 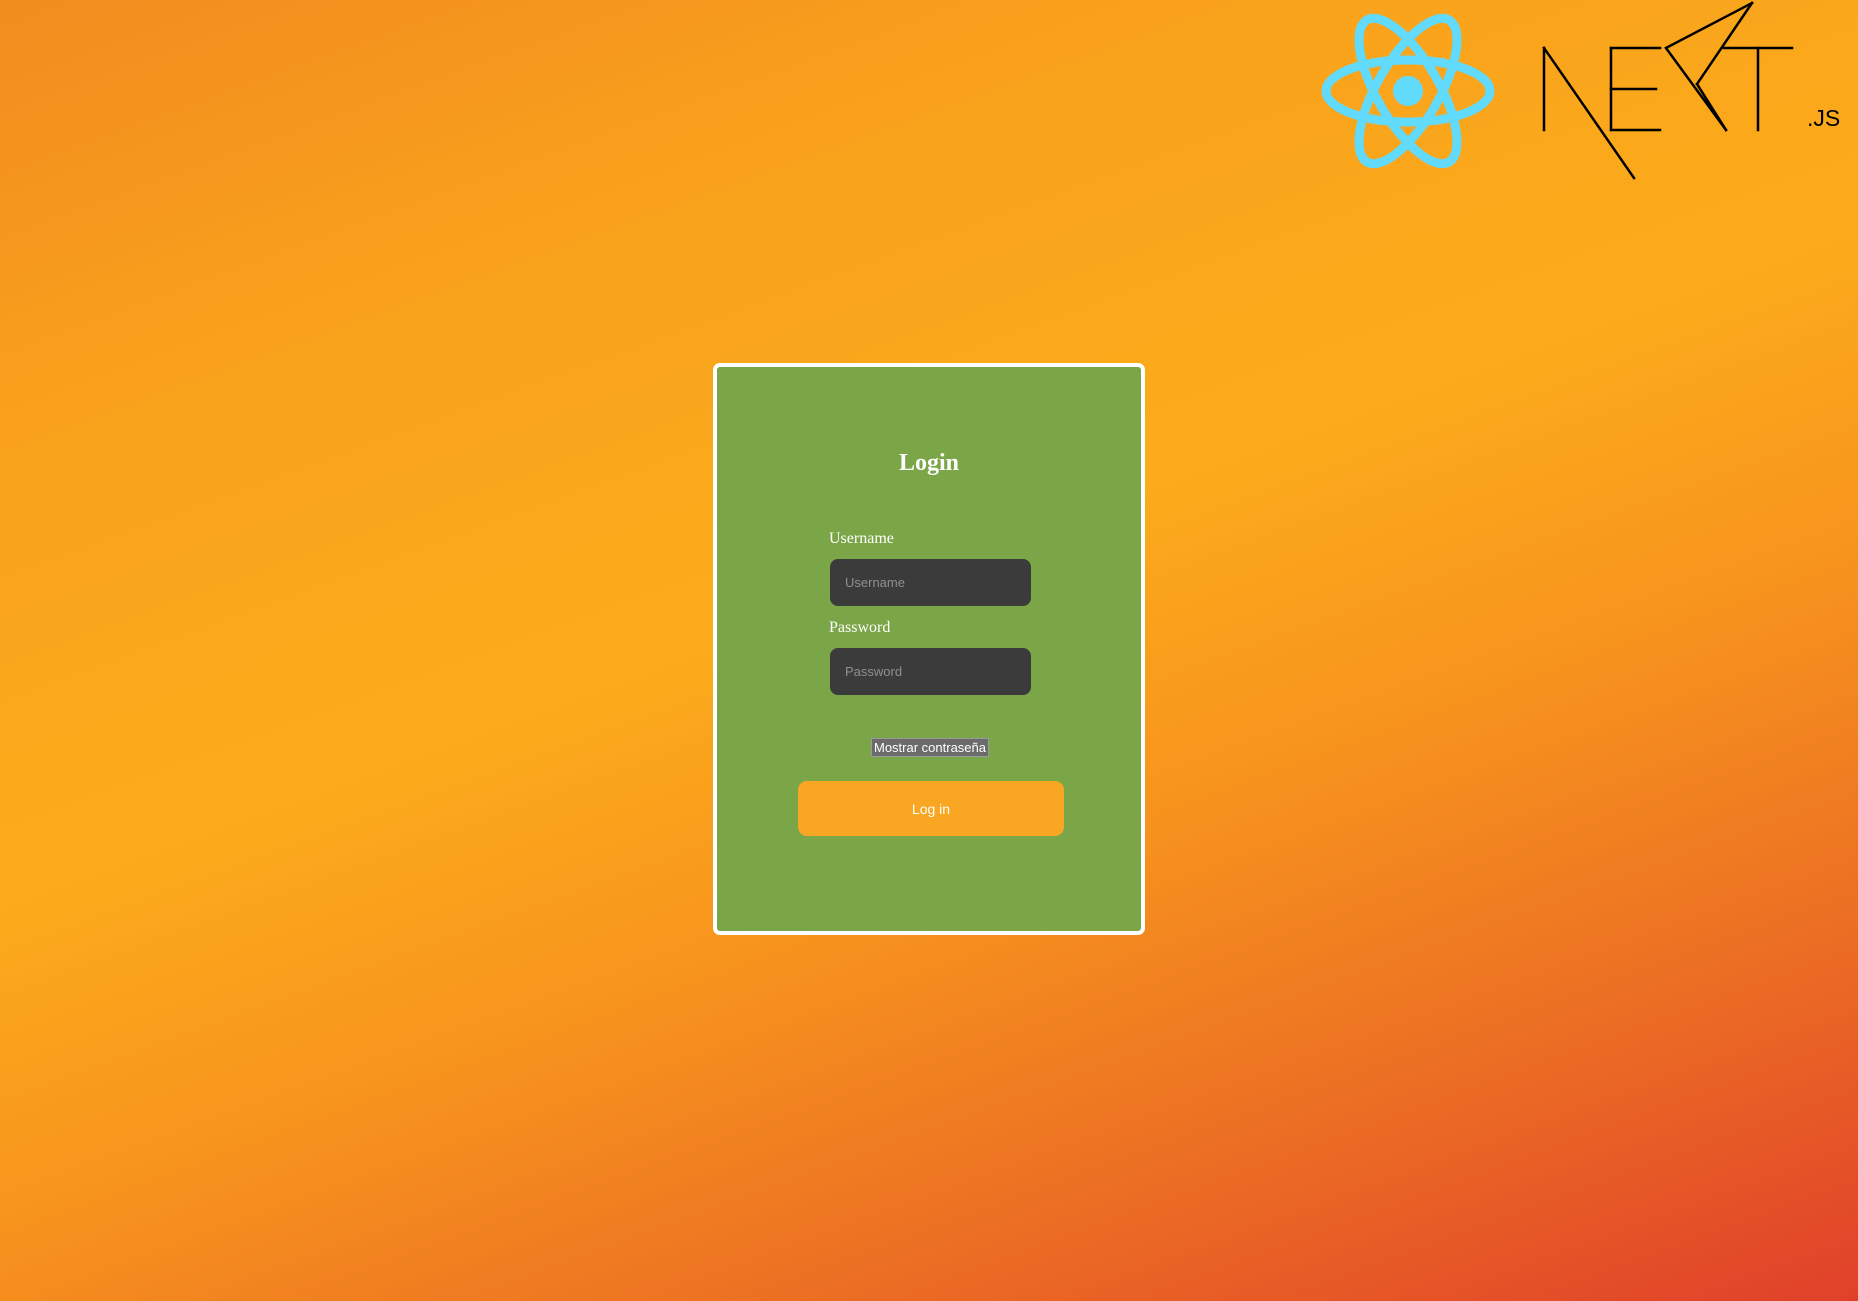 What do you see at coordinates (1691, 90) in the screenshot?
I see `nextjs-wordmark-icon: .JS` at bounding box center [1691, 90].